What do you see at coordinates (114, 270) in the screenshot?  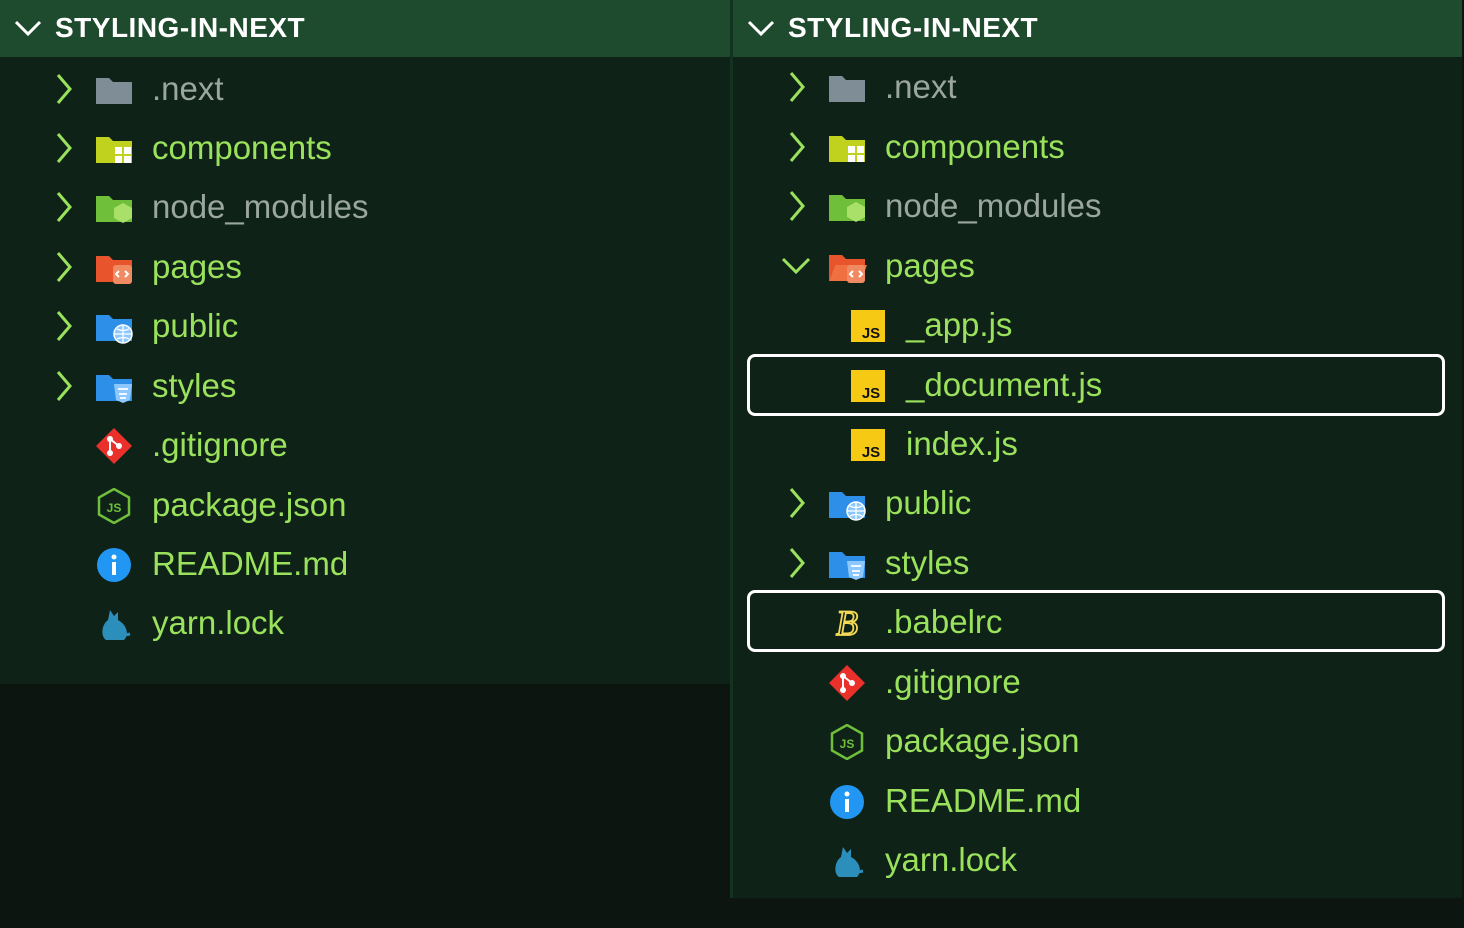 I see `folder-pages-icon` at bounding box center [114, 270].